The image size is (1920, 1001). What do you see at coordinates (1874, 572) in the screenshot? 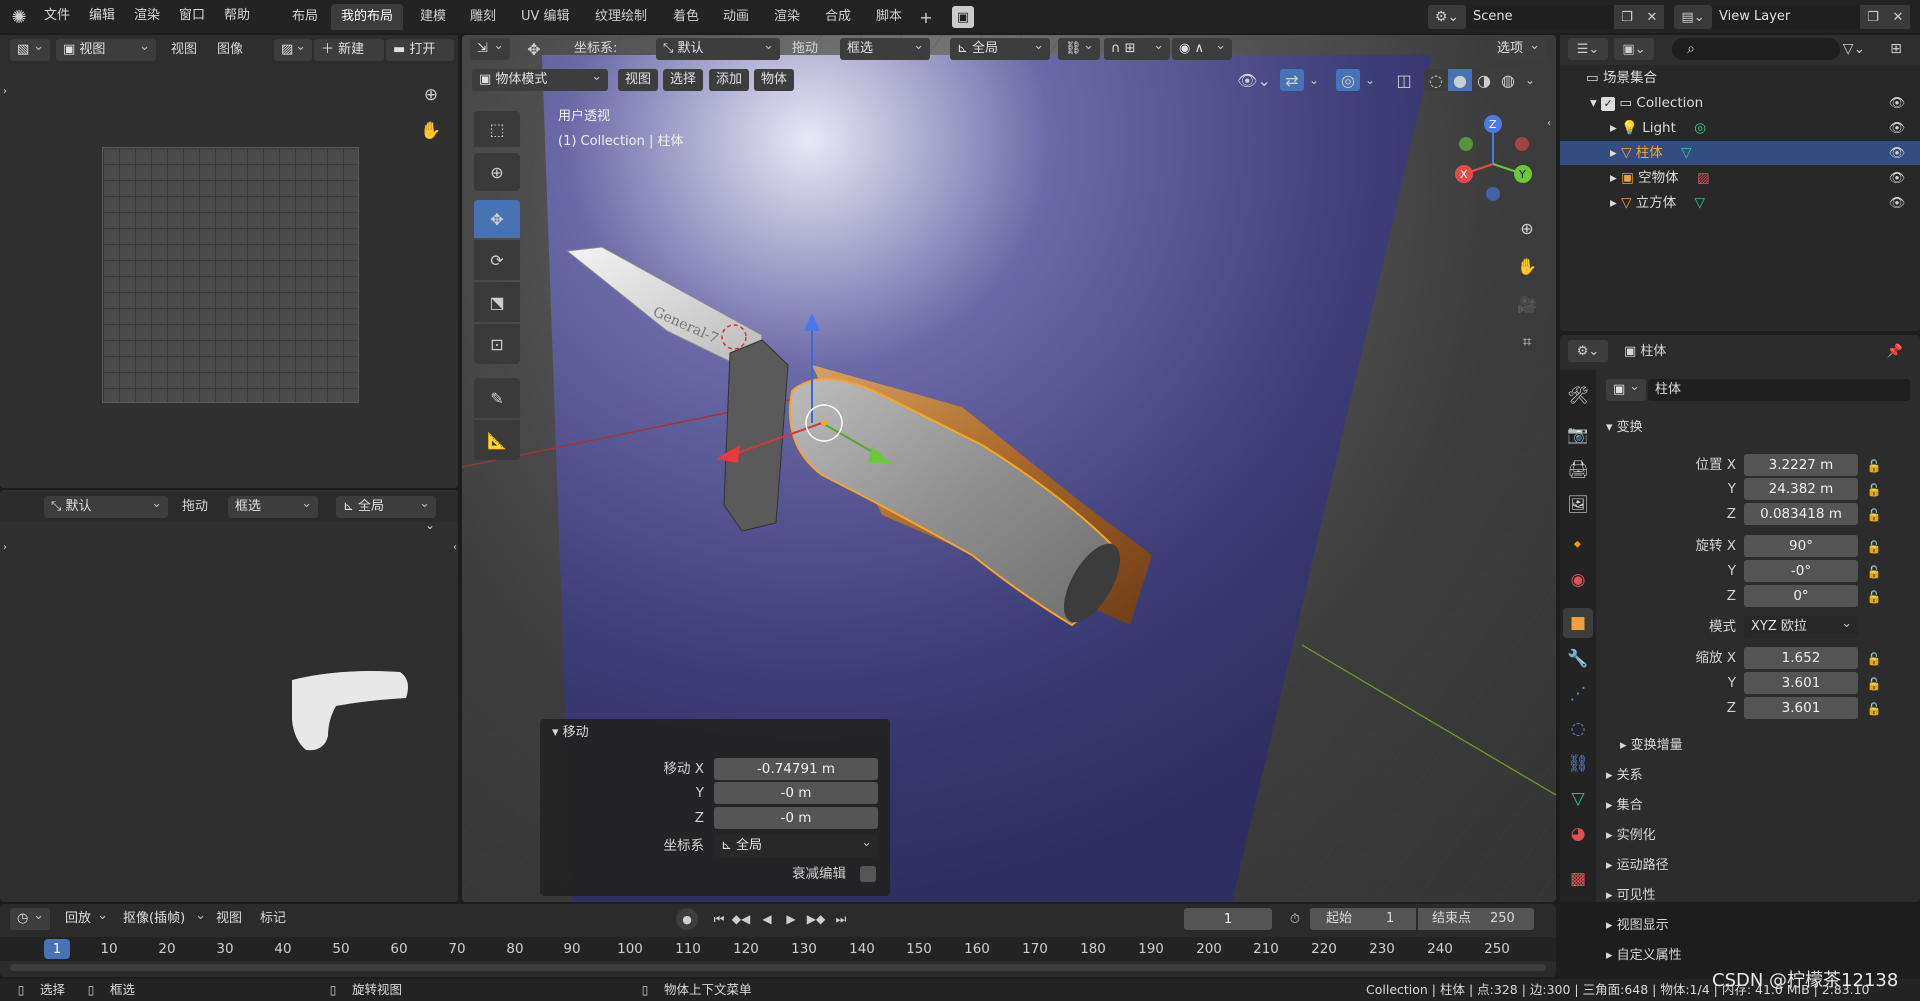
I see `lock-rot-y-icon: 🔓` at bounding box center [1874, 572].